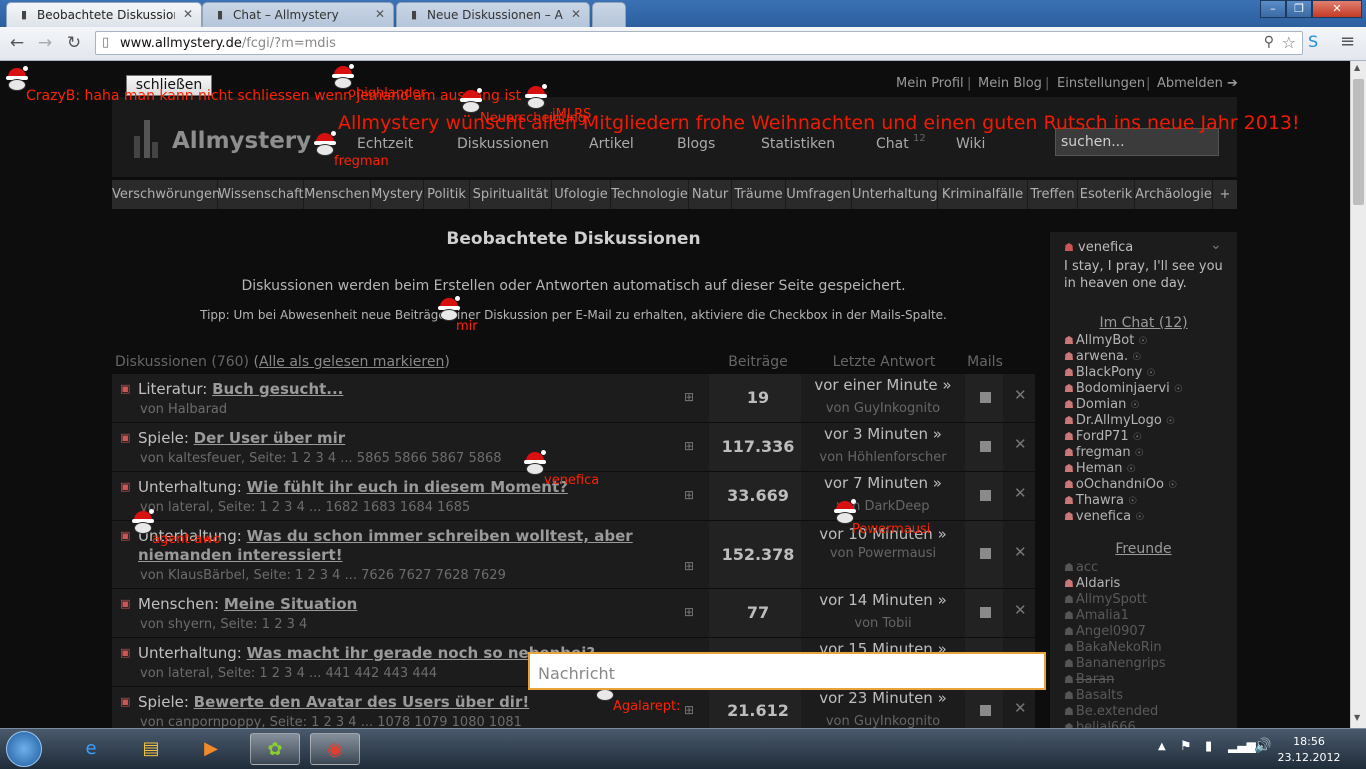 The image size is (1366, 769). I want to click on friend-name: Aldaris, so click(1098, 583).